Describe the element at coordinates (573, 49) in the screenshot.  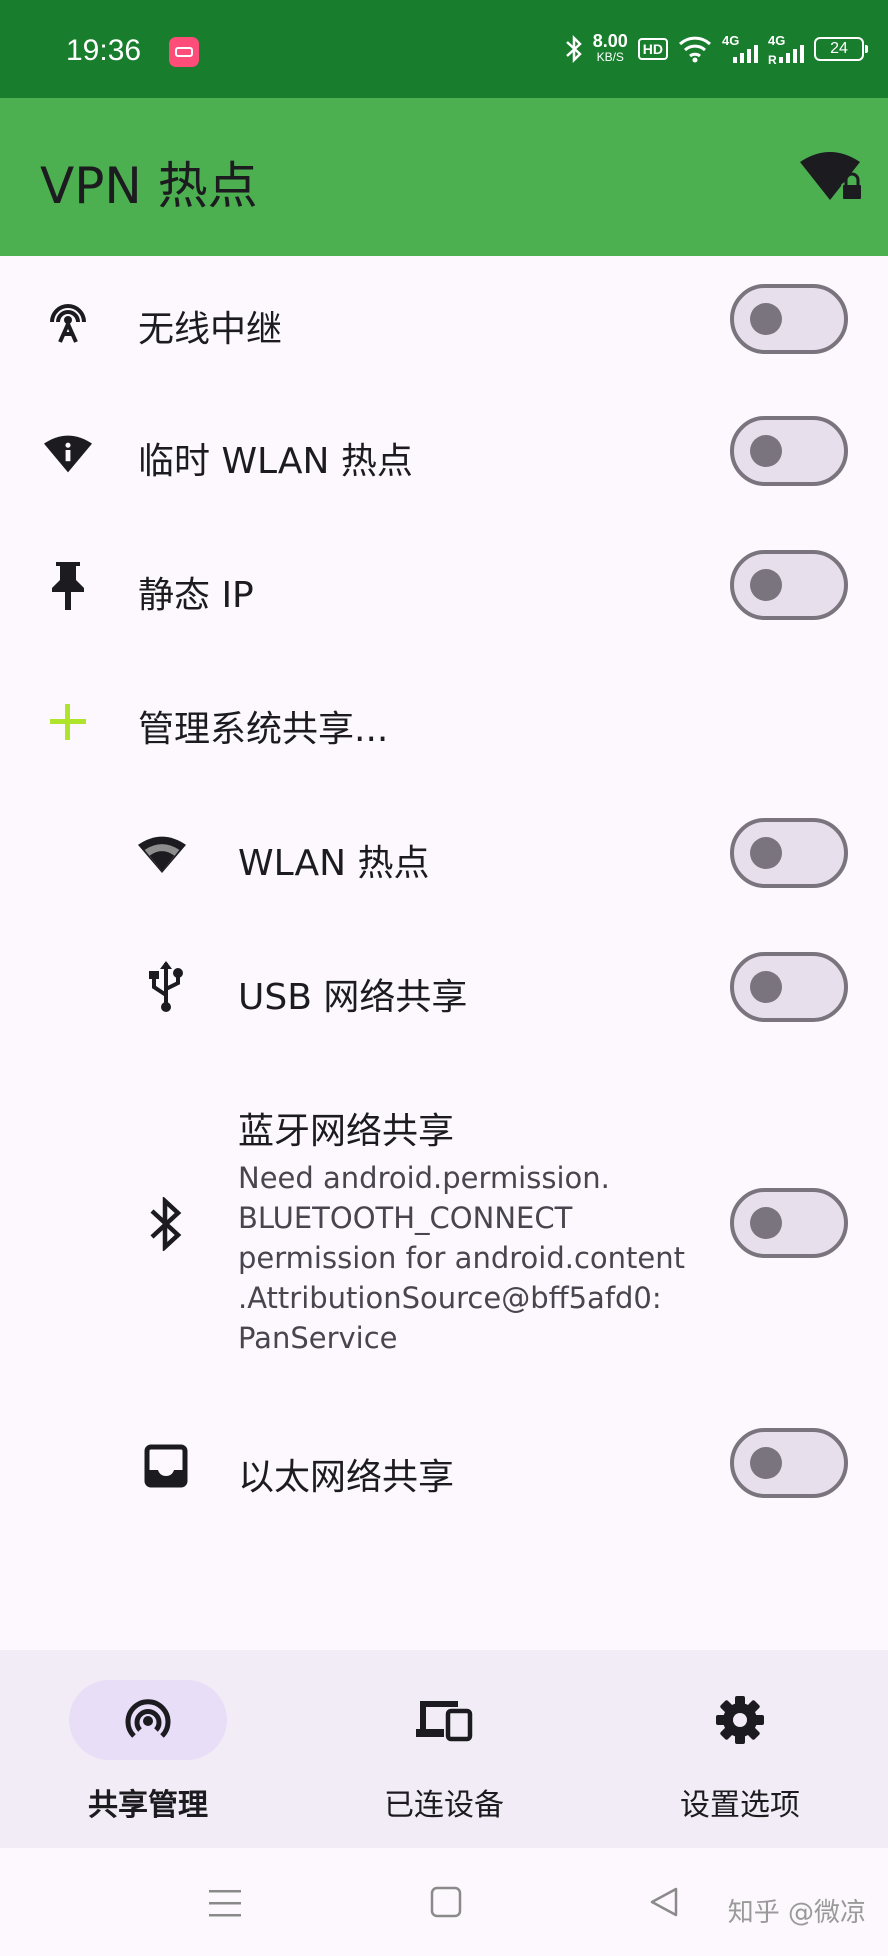
I see `bluetooth-status-icon` at that location.